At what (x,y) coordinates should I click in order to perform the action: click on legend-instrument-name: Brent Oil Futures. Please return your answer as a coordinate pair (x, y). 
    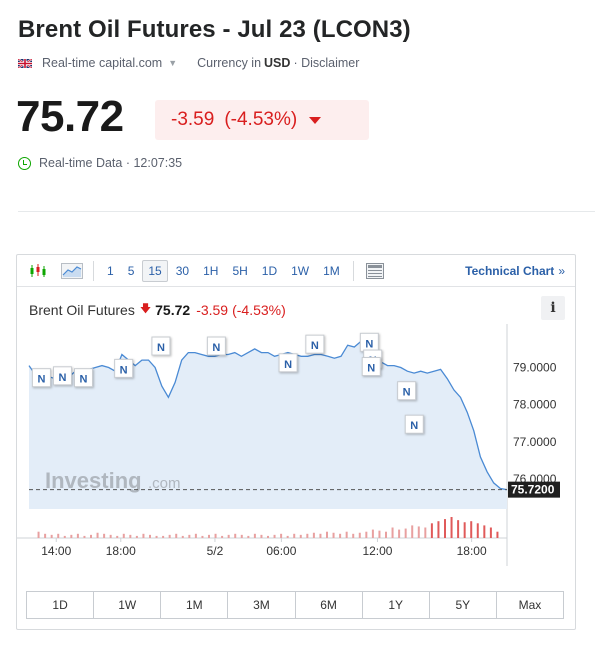
    Looking at the image, I should click on (82, 309).